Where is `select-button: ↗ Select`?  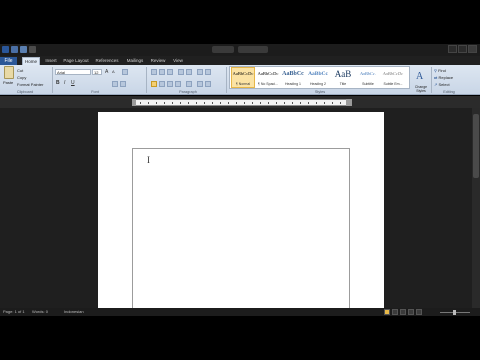 select-button: ↗ Select is located at coordinates (442, 84).